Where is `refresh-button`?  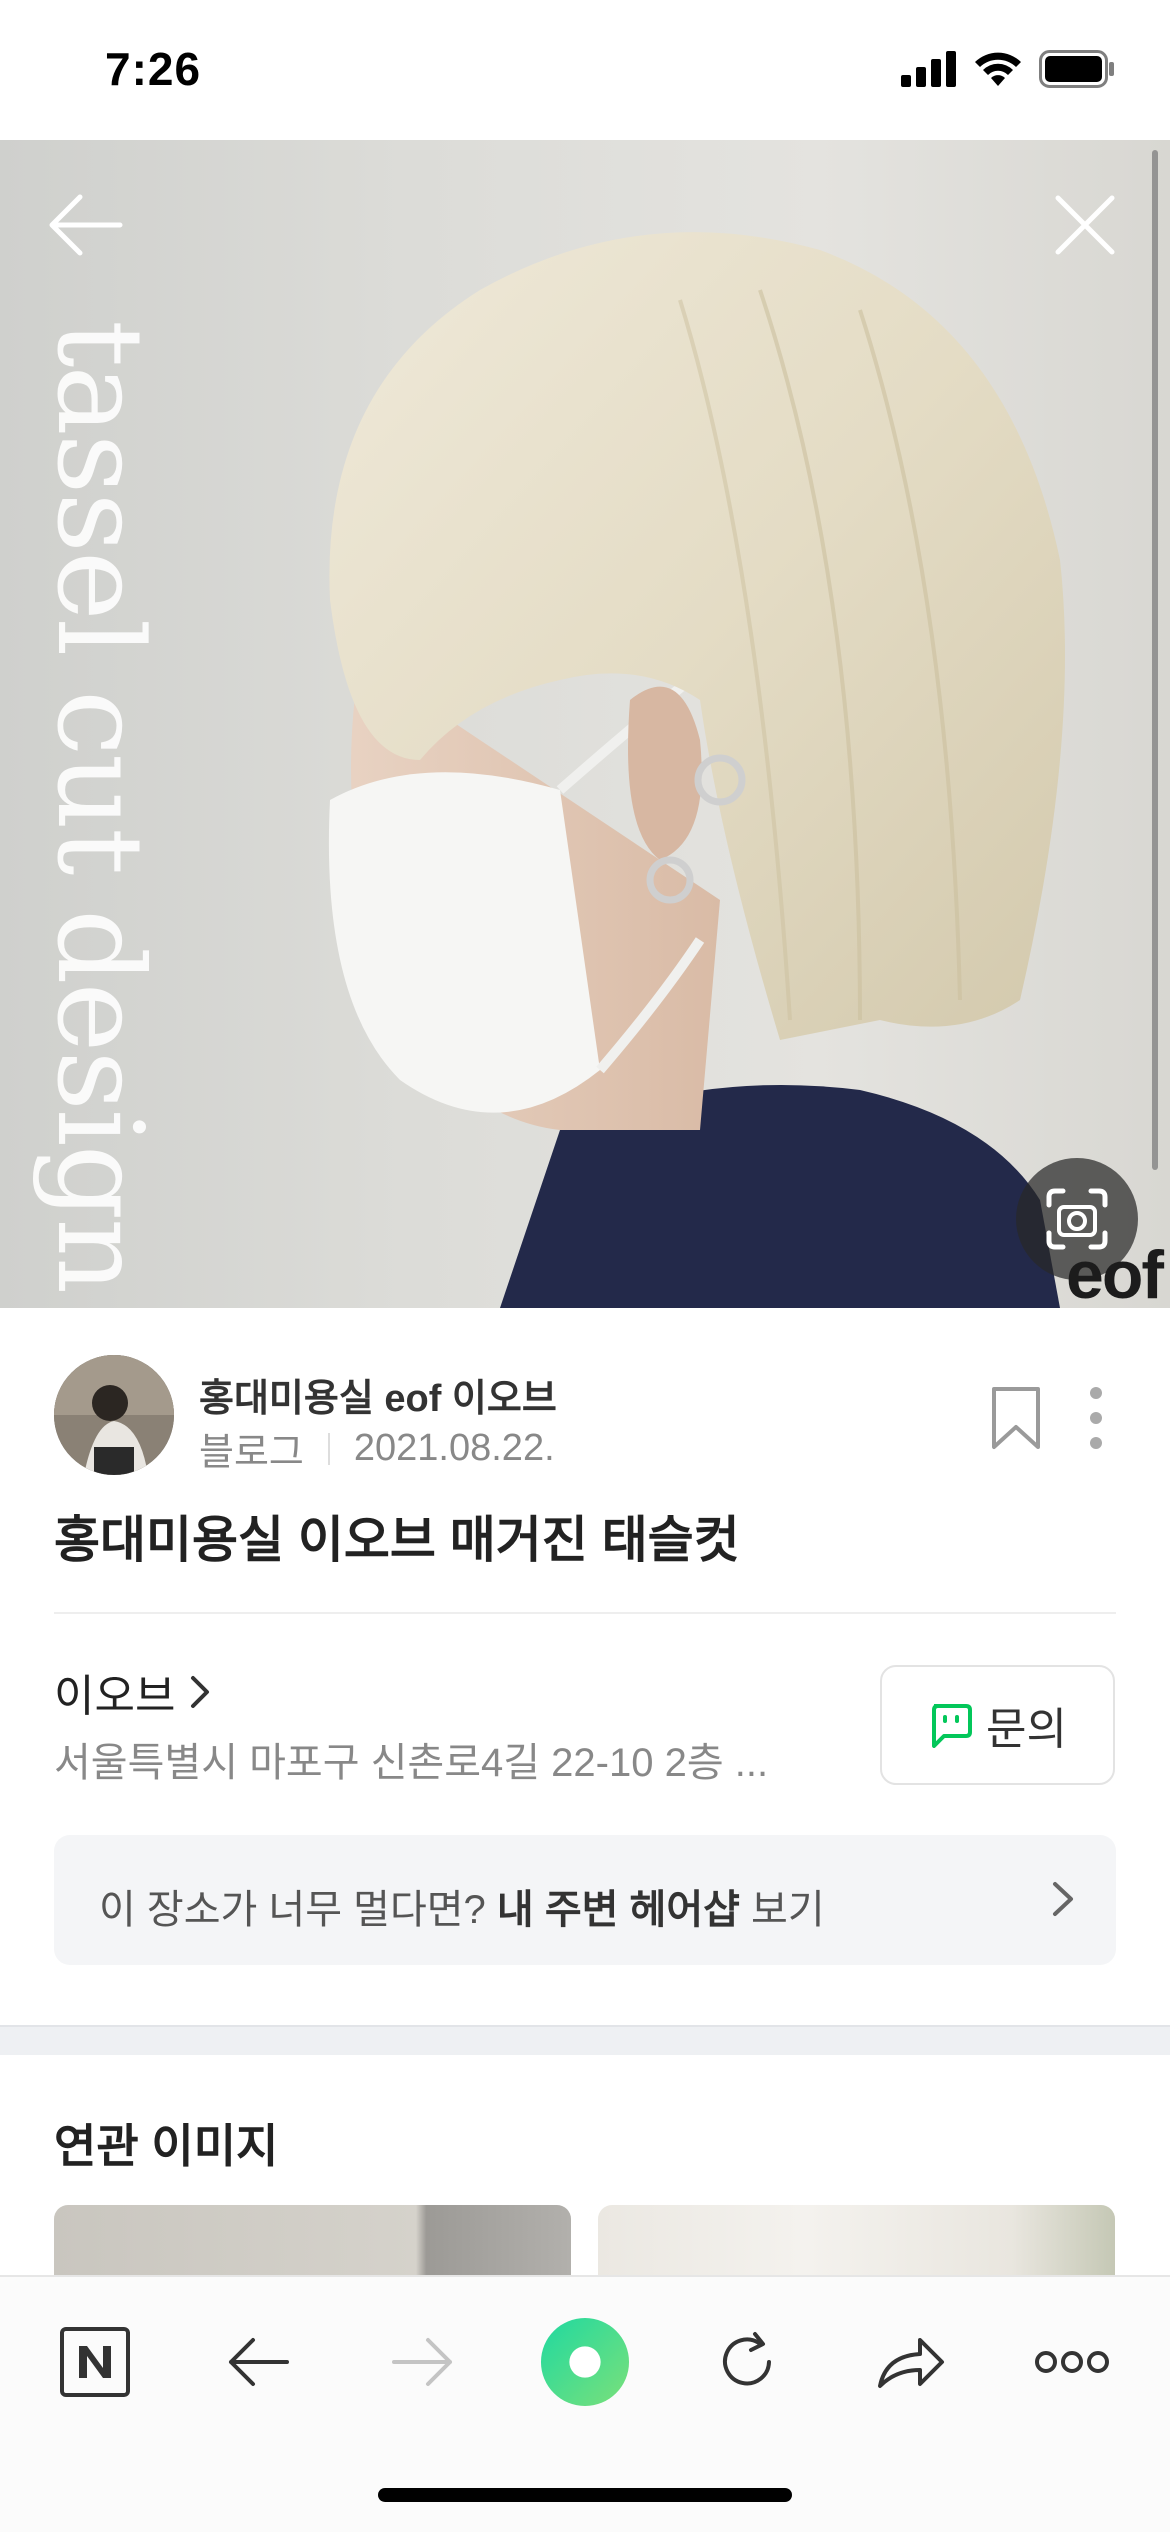
refresh-button is located at coordinates (747, 2362).